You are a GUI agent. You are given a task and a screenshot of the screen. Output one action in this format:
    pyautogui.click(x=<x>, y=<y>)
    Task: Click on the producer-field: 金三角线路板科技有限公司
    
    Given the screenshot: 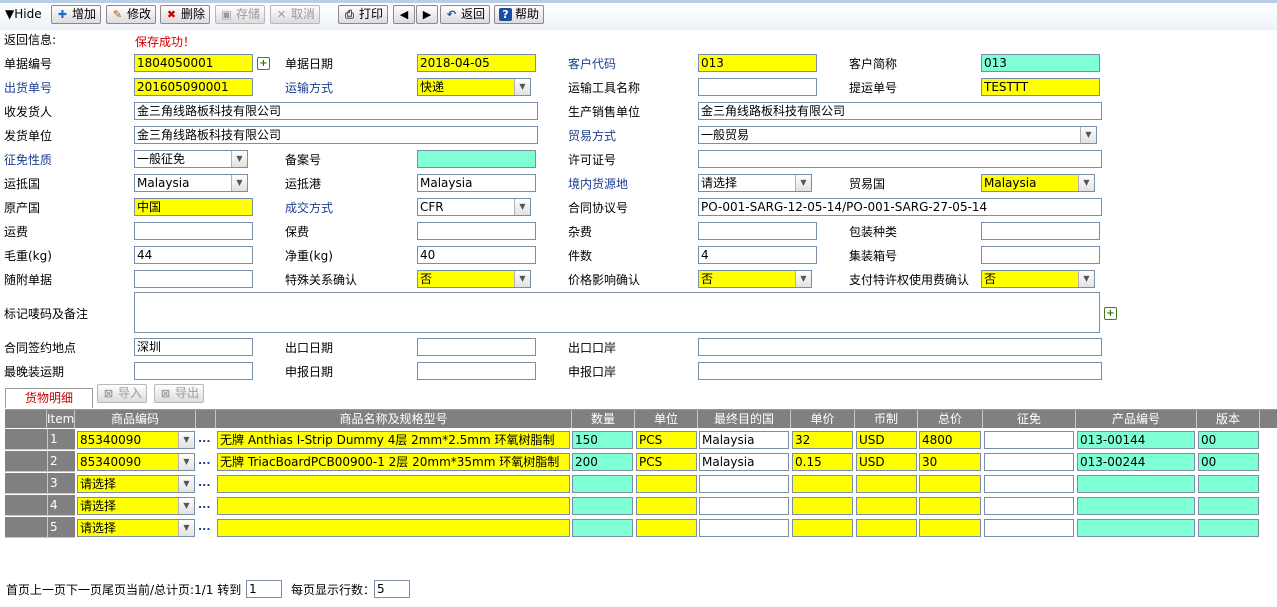 What is the action you would take?
    pyautogui.click(x=900, y=111)
    